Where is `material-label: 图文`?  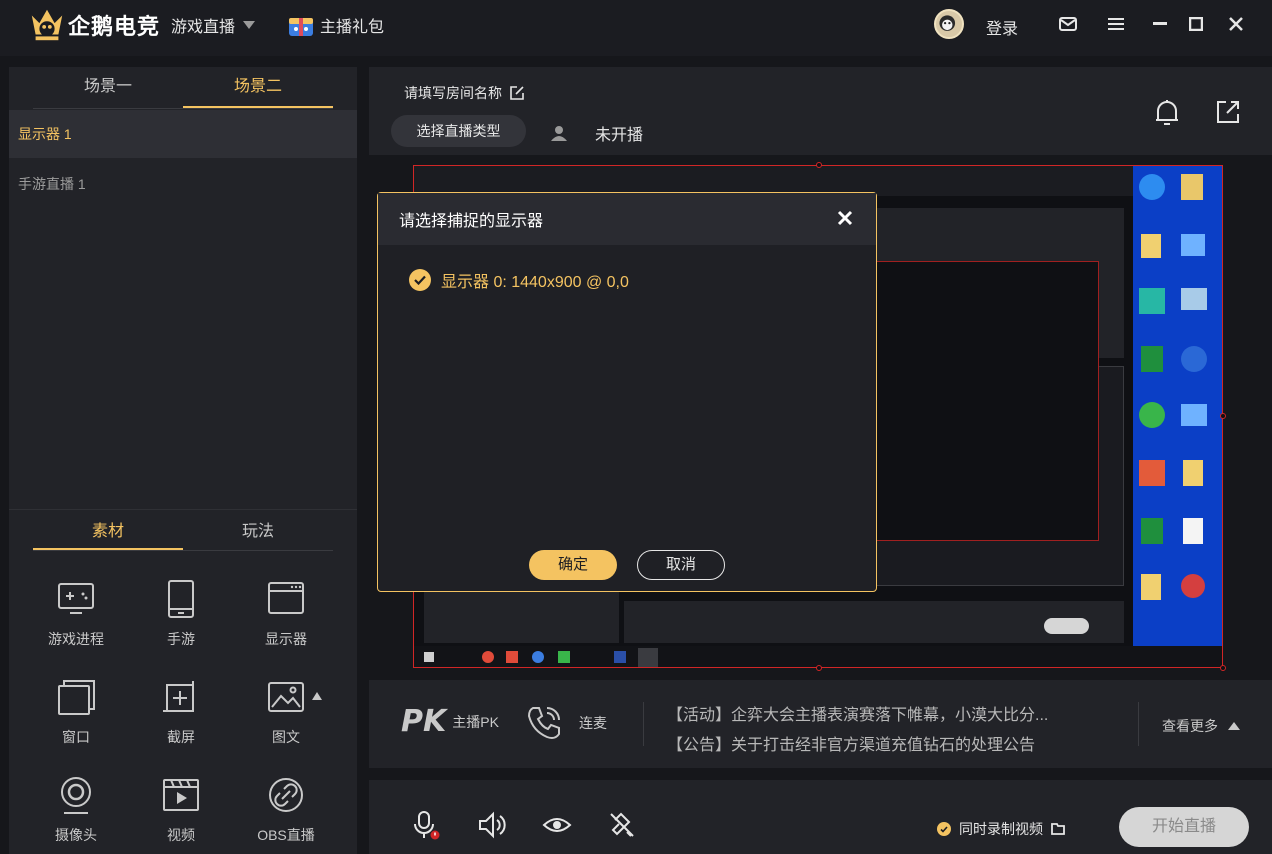 material-label: 图文 is located at coordinates (286, 737).